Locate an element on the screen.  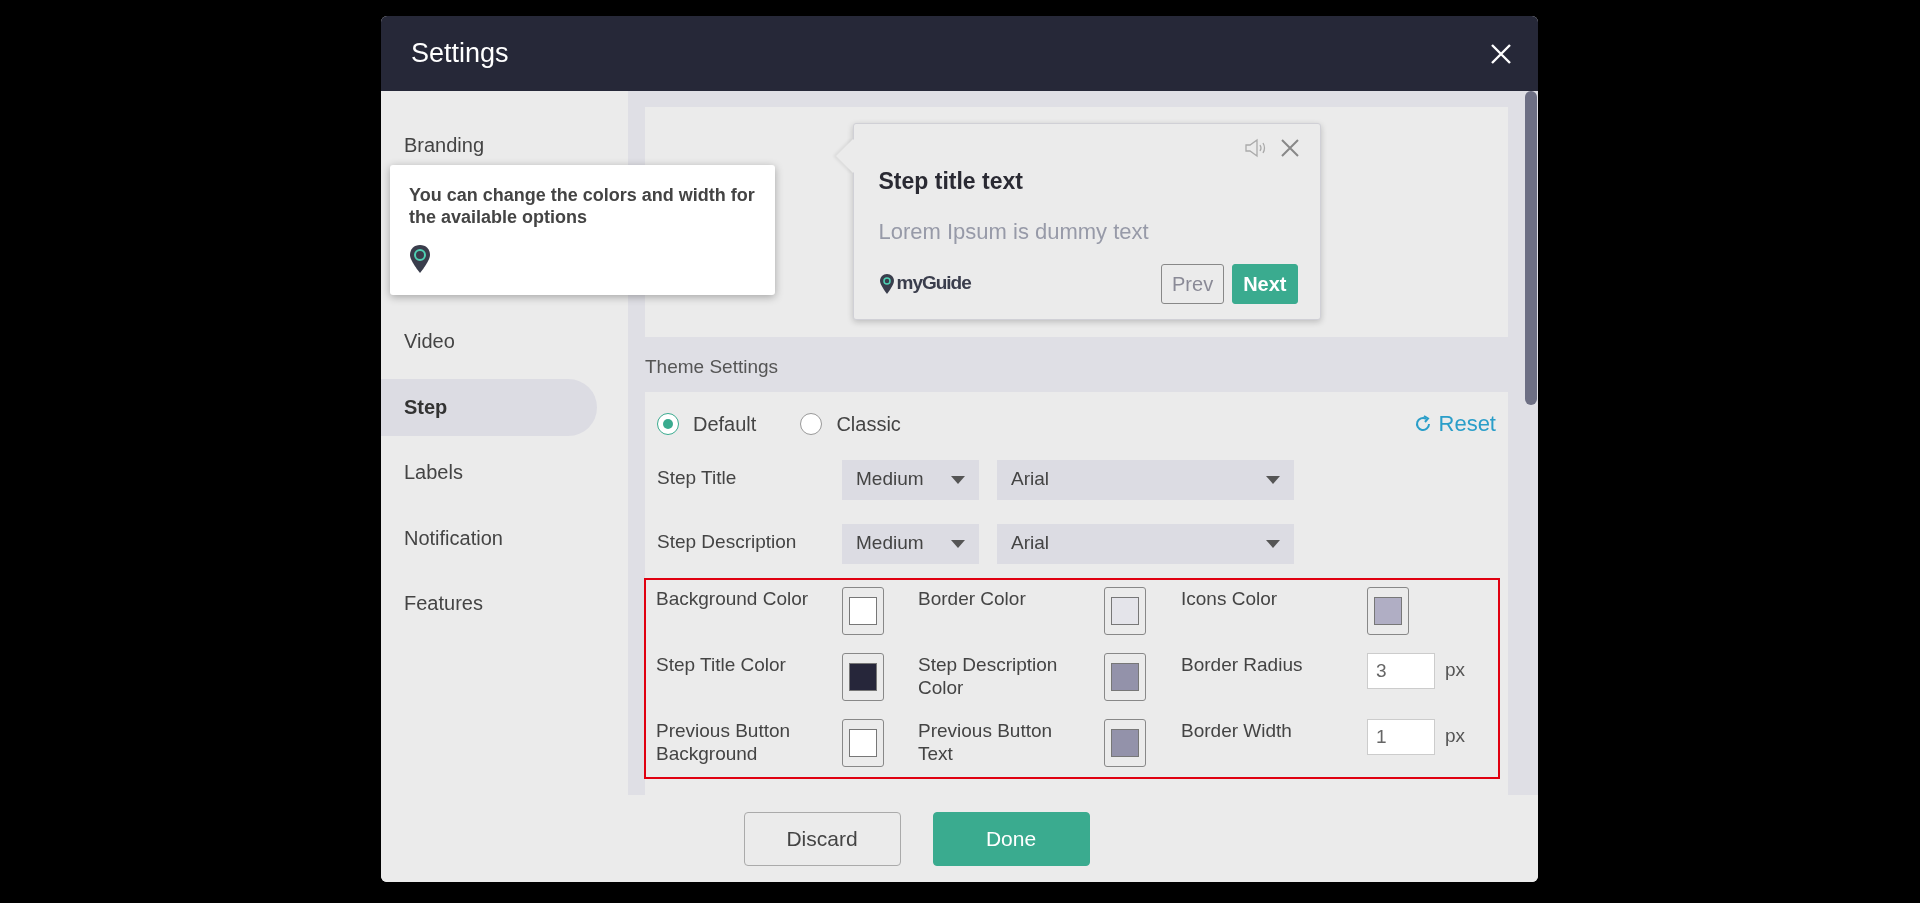
sidebar-item: Features is located at coordinates (489, 603).